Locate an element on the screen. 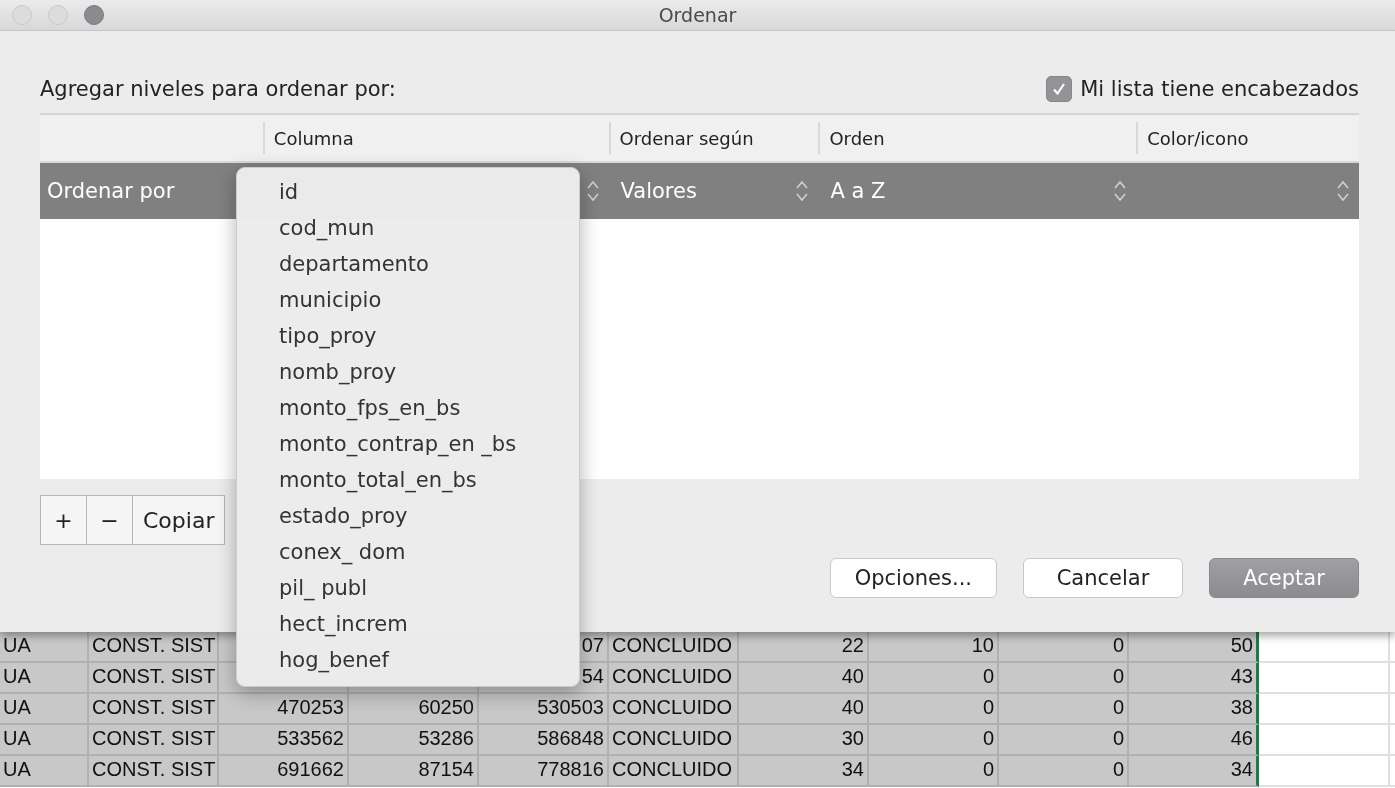  menu-item: monto_fps_en_bs is located at coordinates (408, 408).